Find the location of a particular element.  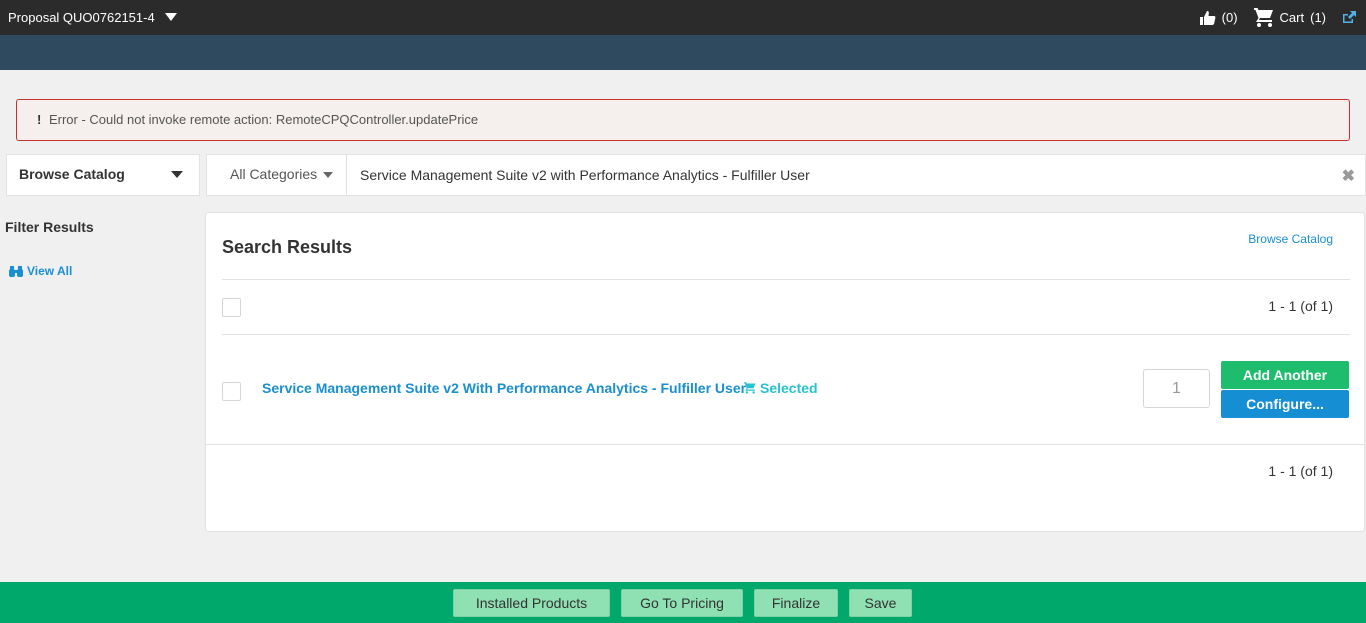

header-actions: (0) Cart (1) is located at coordinates (1270, 17).